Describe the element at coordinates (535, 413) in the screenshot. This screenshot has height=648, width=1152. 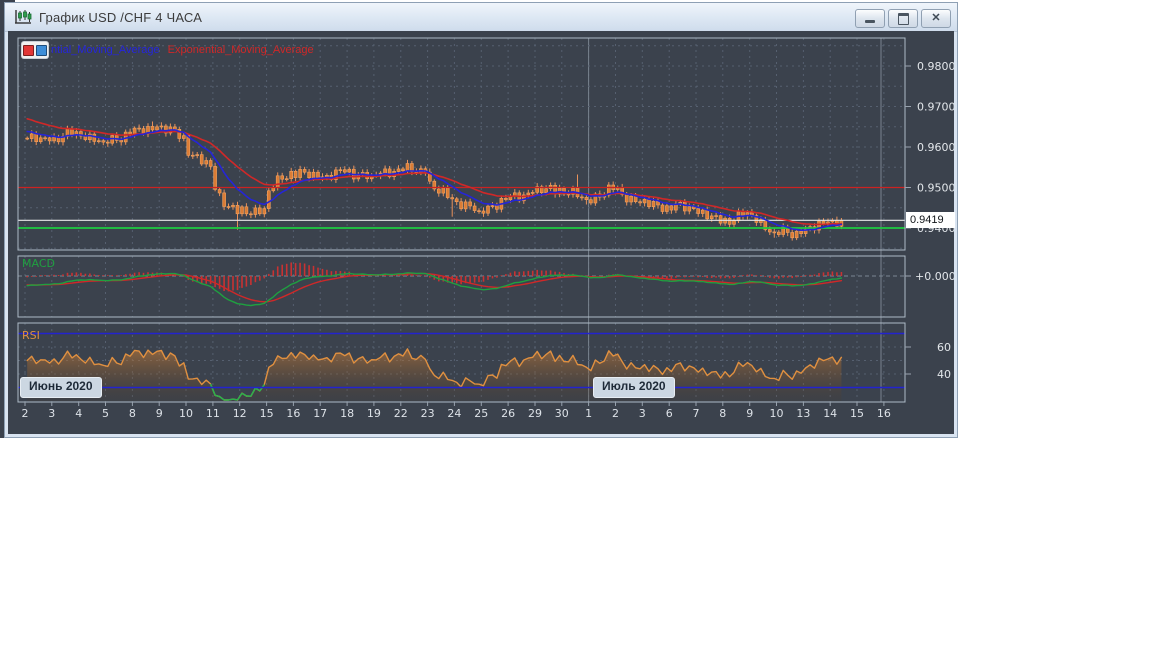
I see `svg-text: 29` at that location.